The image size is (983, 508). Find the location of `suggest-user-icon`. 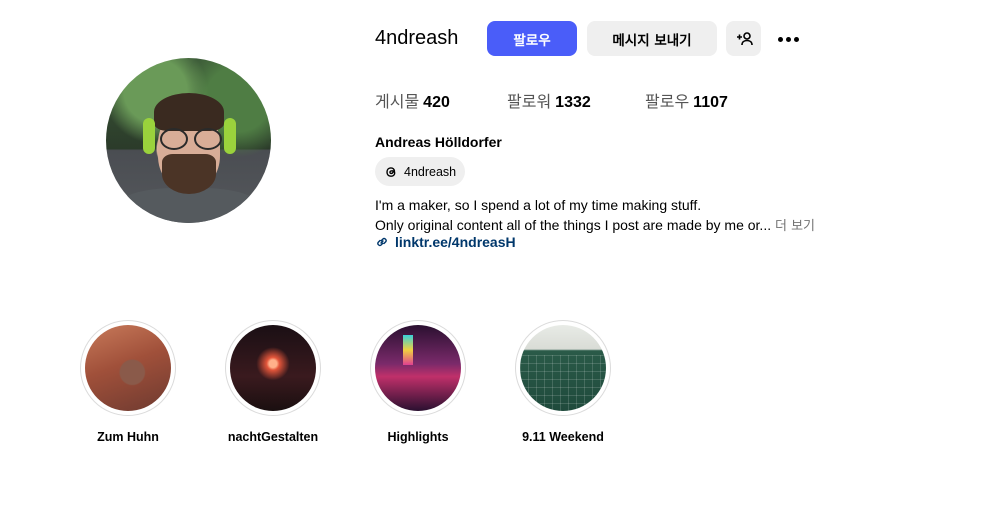

suggest-user-icon is located at coordinates (744, 38).